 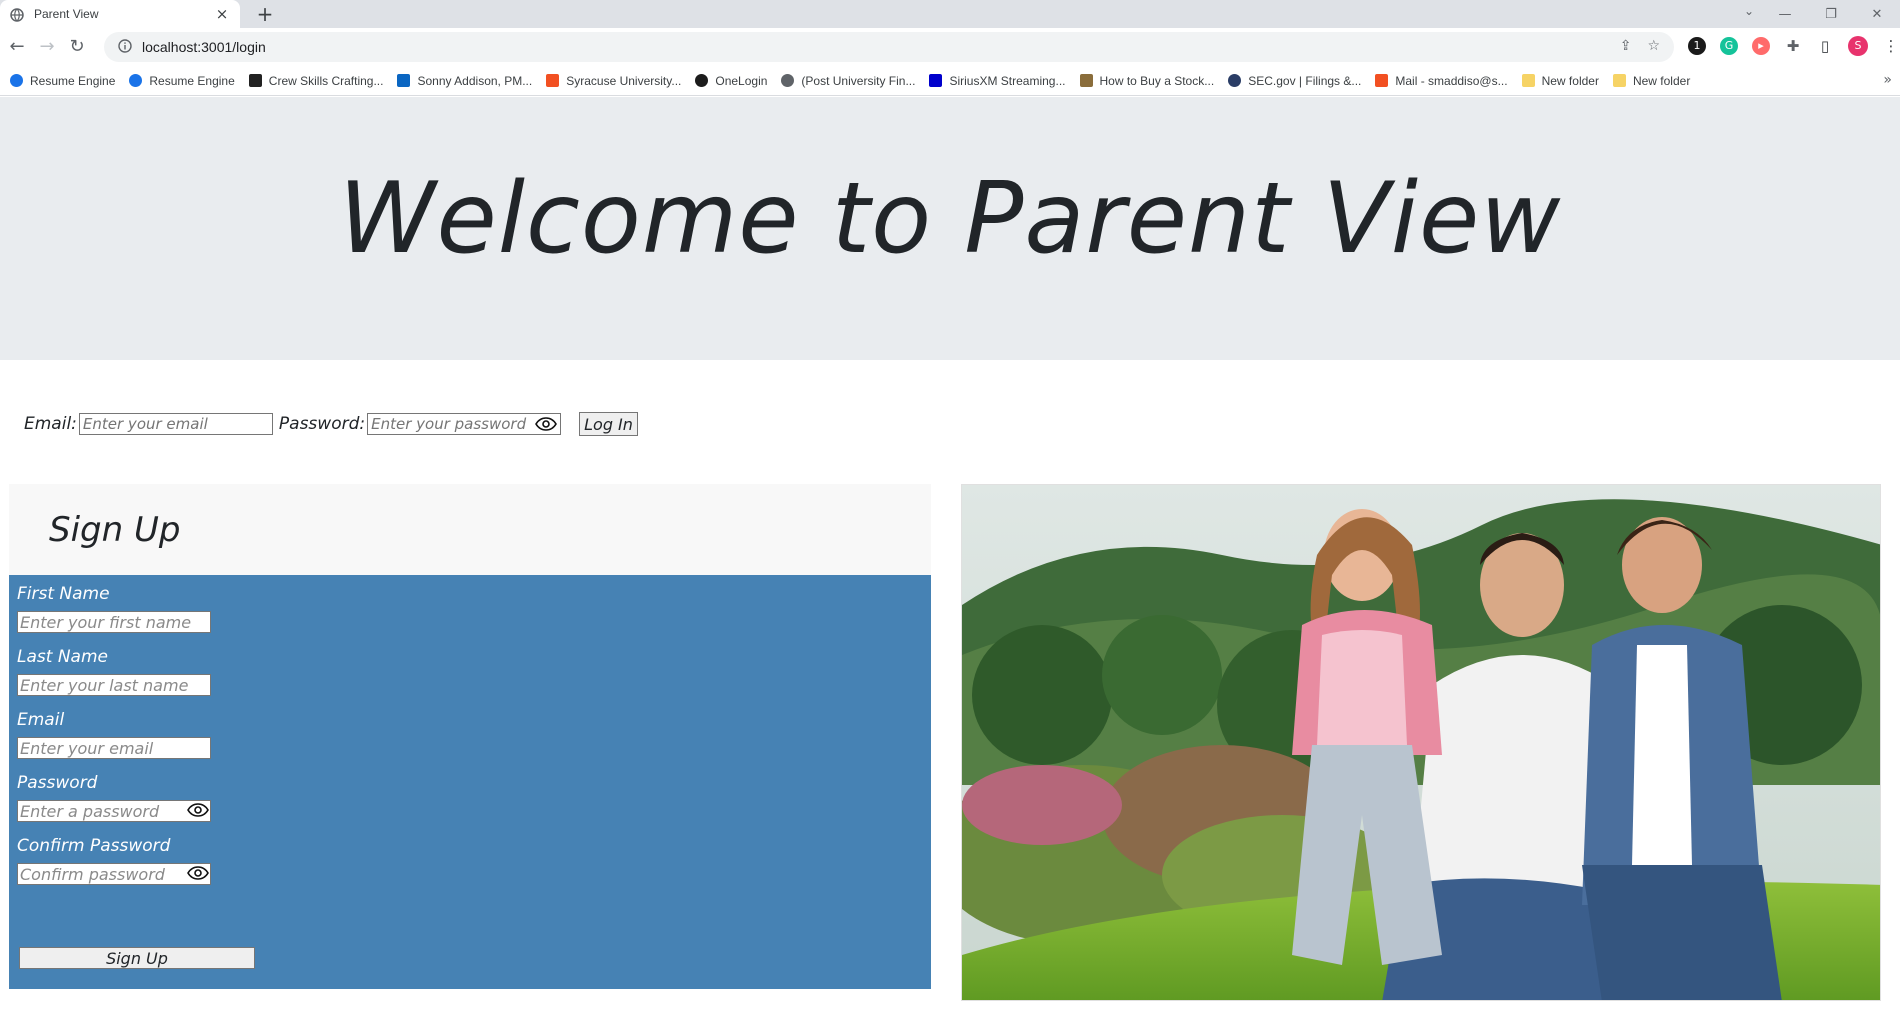 I want to click on onepassword-icon: 1, so click(x=1697, y=46).